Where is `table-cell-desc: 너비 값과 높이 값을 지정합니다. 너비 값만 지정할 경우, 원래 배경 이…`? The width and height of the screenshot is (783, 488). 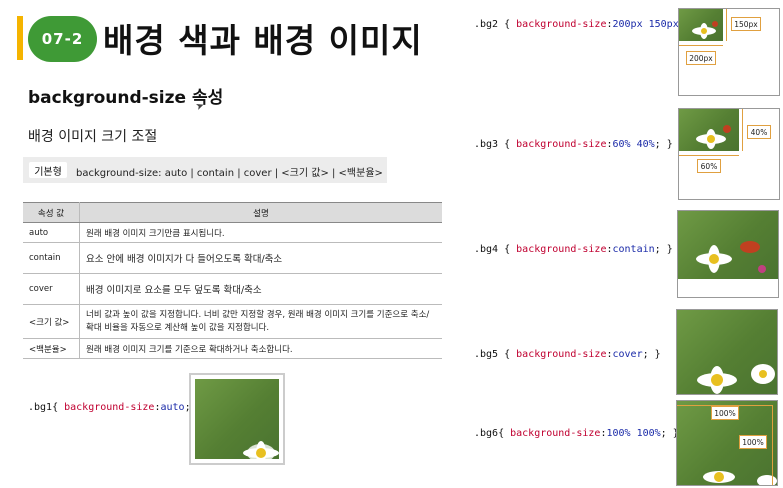 table-cell-desc: 너비 값과 높이 값을 지정합니다. 너비 값만 지정할 경우, 원래 배경 이… is located at coordinates (260, 321).